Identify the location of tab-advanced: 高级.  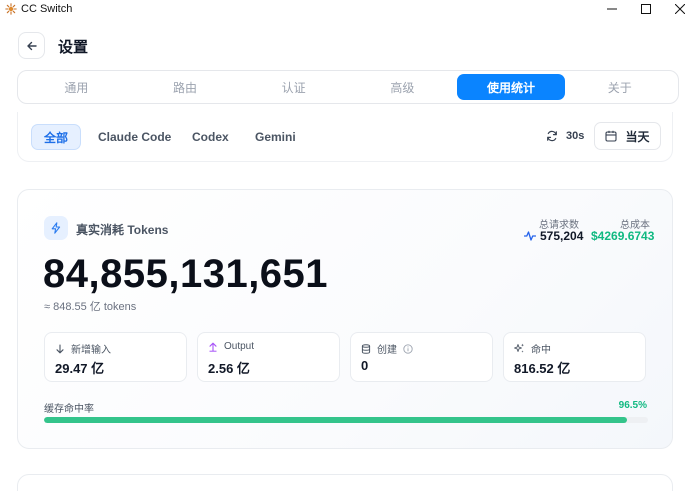
(402, 87).